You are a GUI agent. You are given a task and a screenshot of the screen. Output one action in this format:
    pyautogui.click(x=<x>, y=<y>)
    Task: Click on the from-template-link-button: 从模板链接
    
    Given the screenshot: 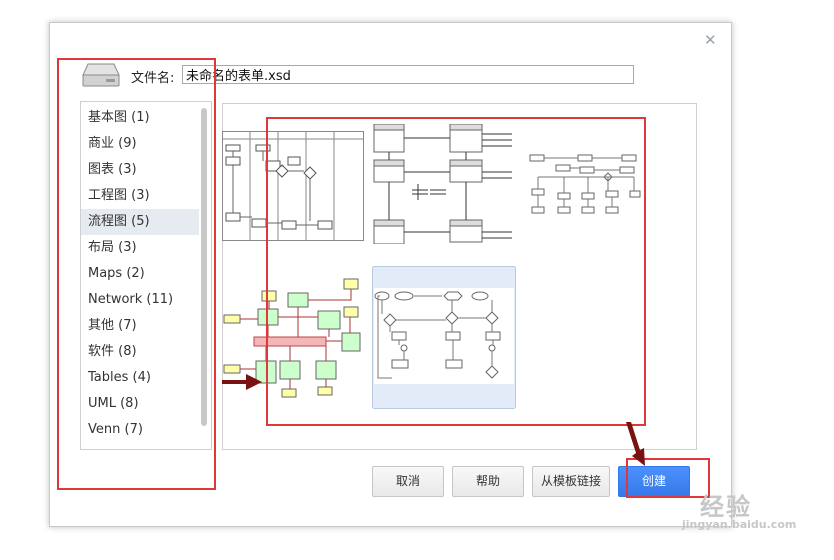 What is the action you would take?
    pyautogui.click(x=571, y=481)
    